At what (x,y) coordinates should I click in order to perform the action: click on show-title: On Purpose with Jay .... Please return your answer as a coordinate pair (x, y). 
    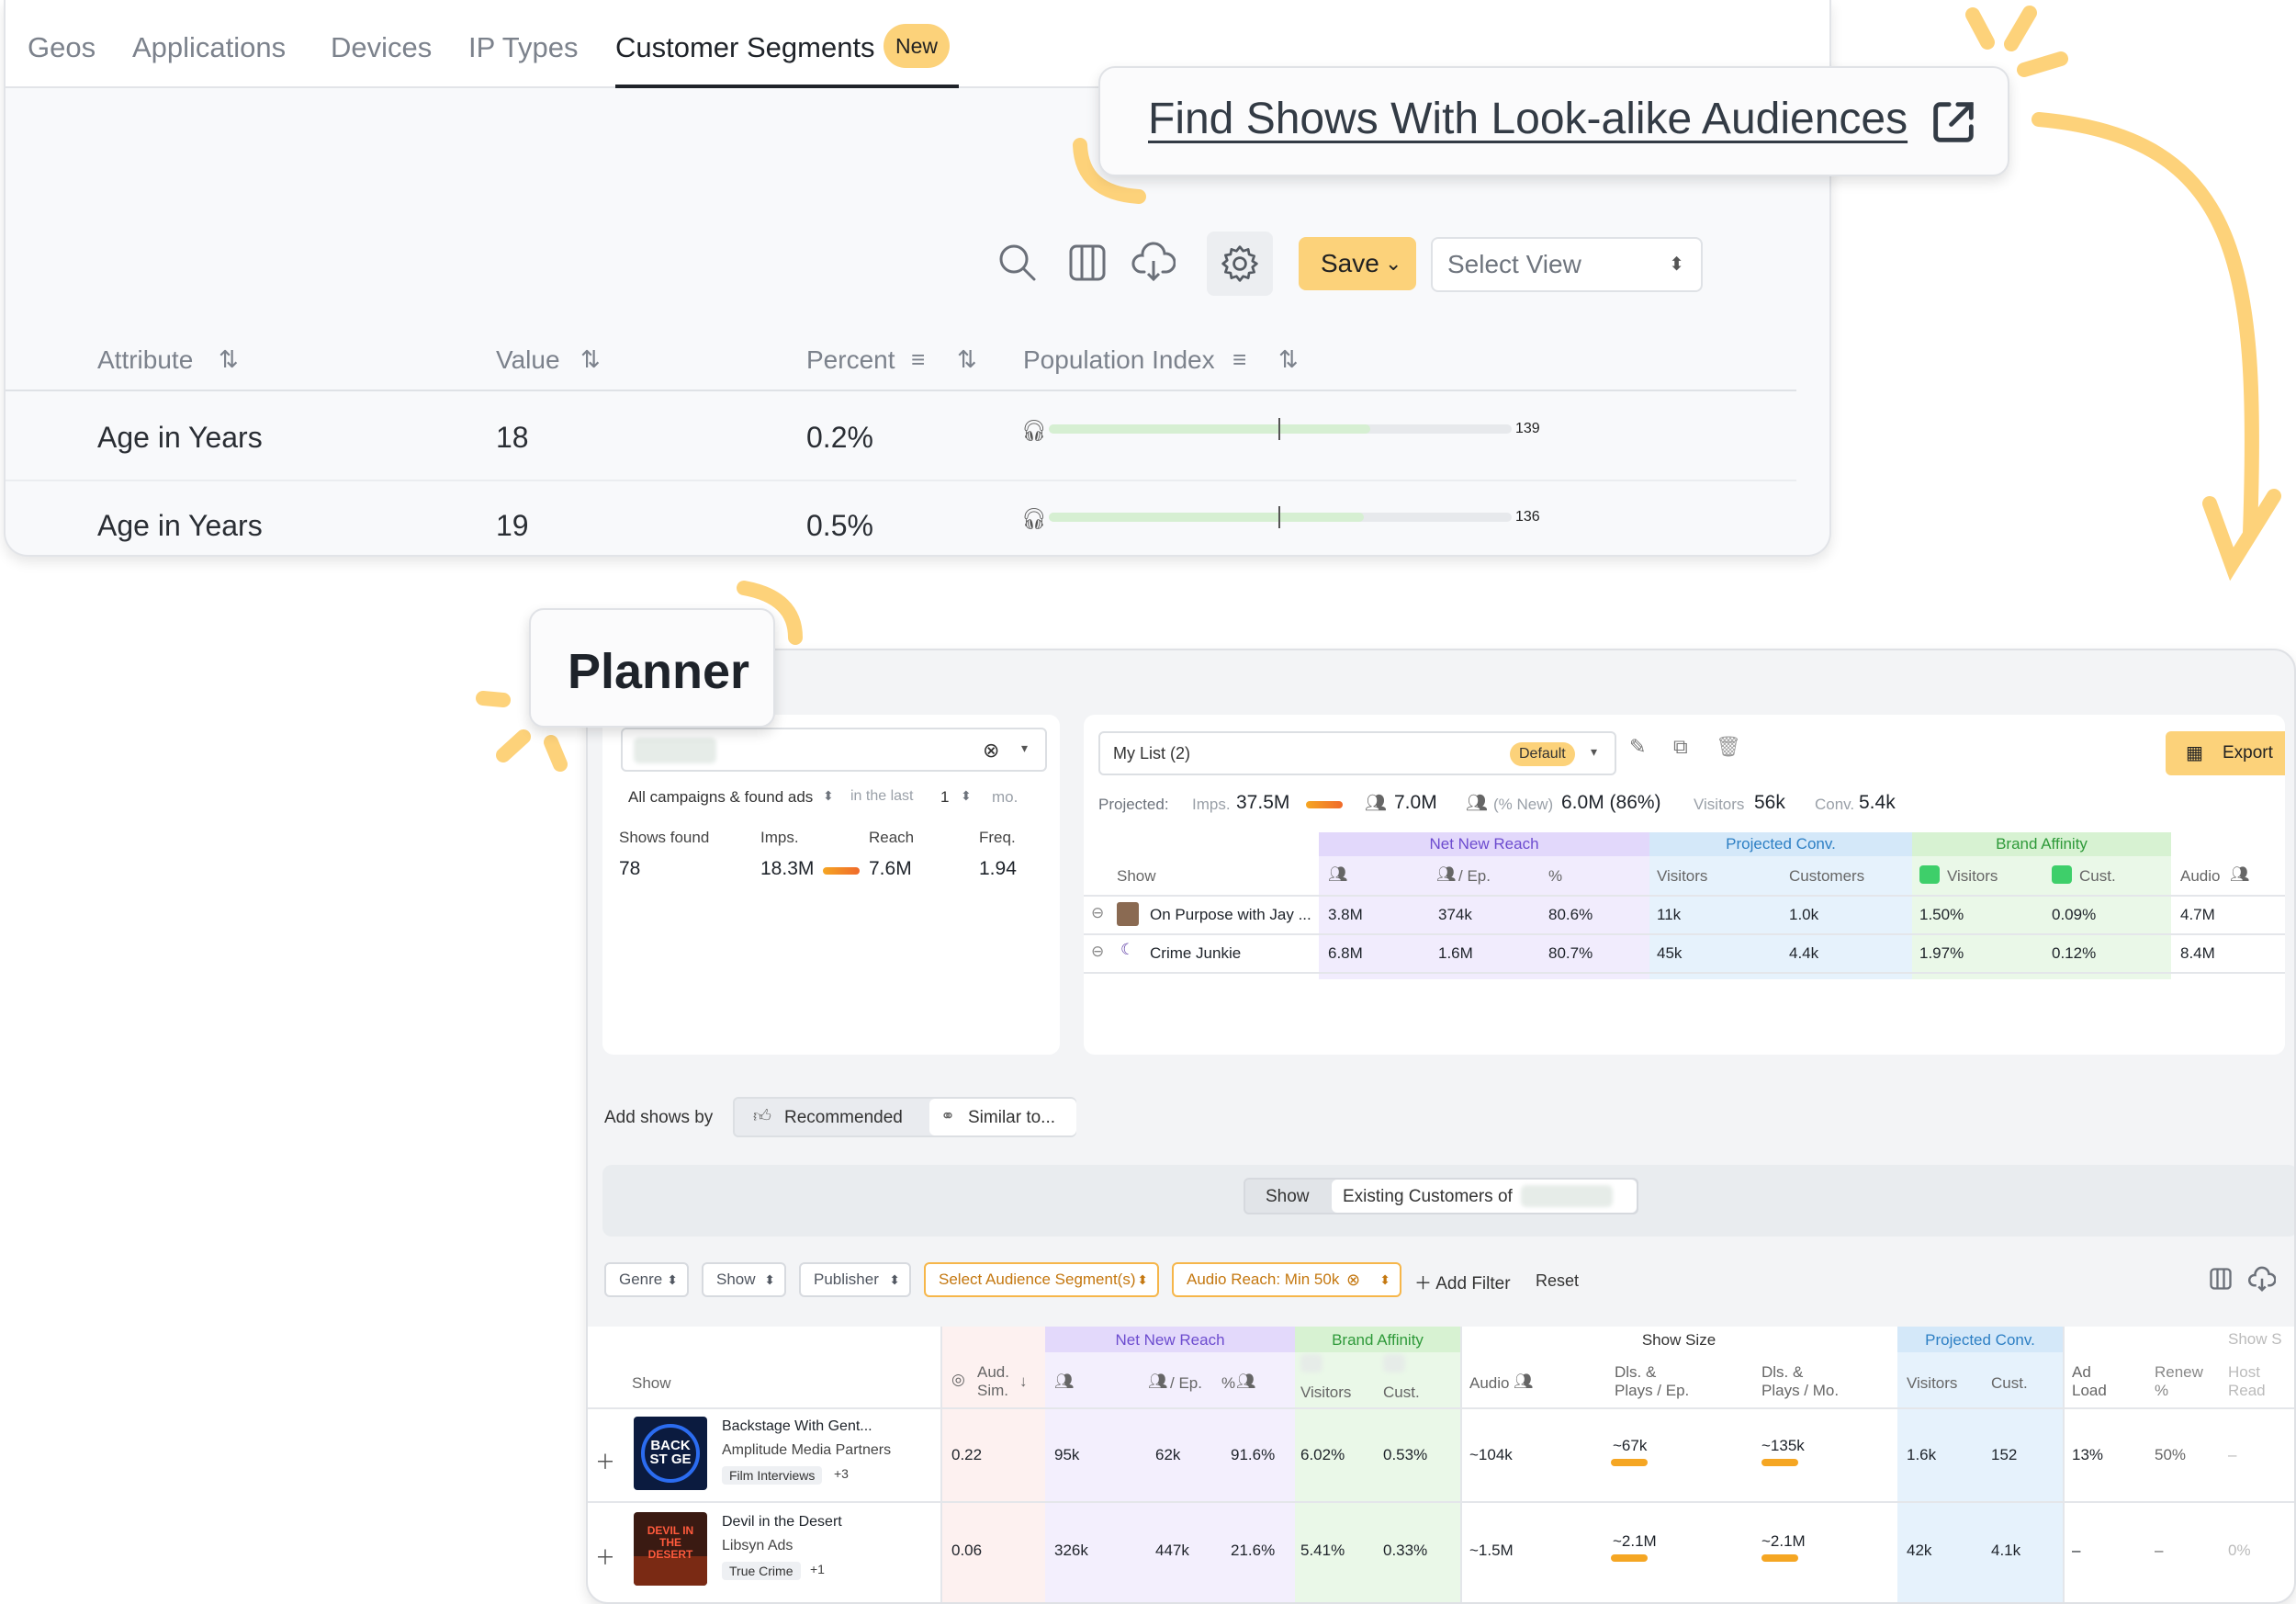
    Looking at the image, I should click on (1230, 915).